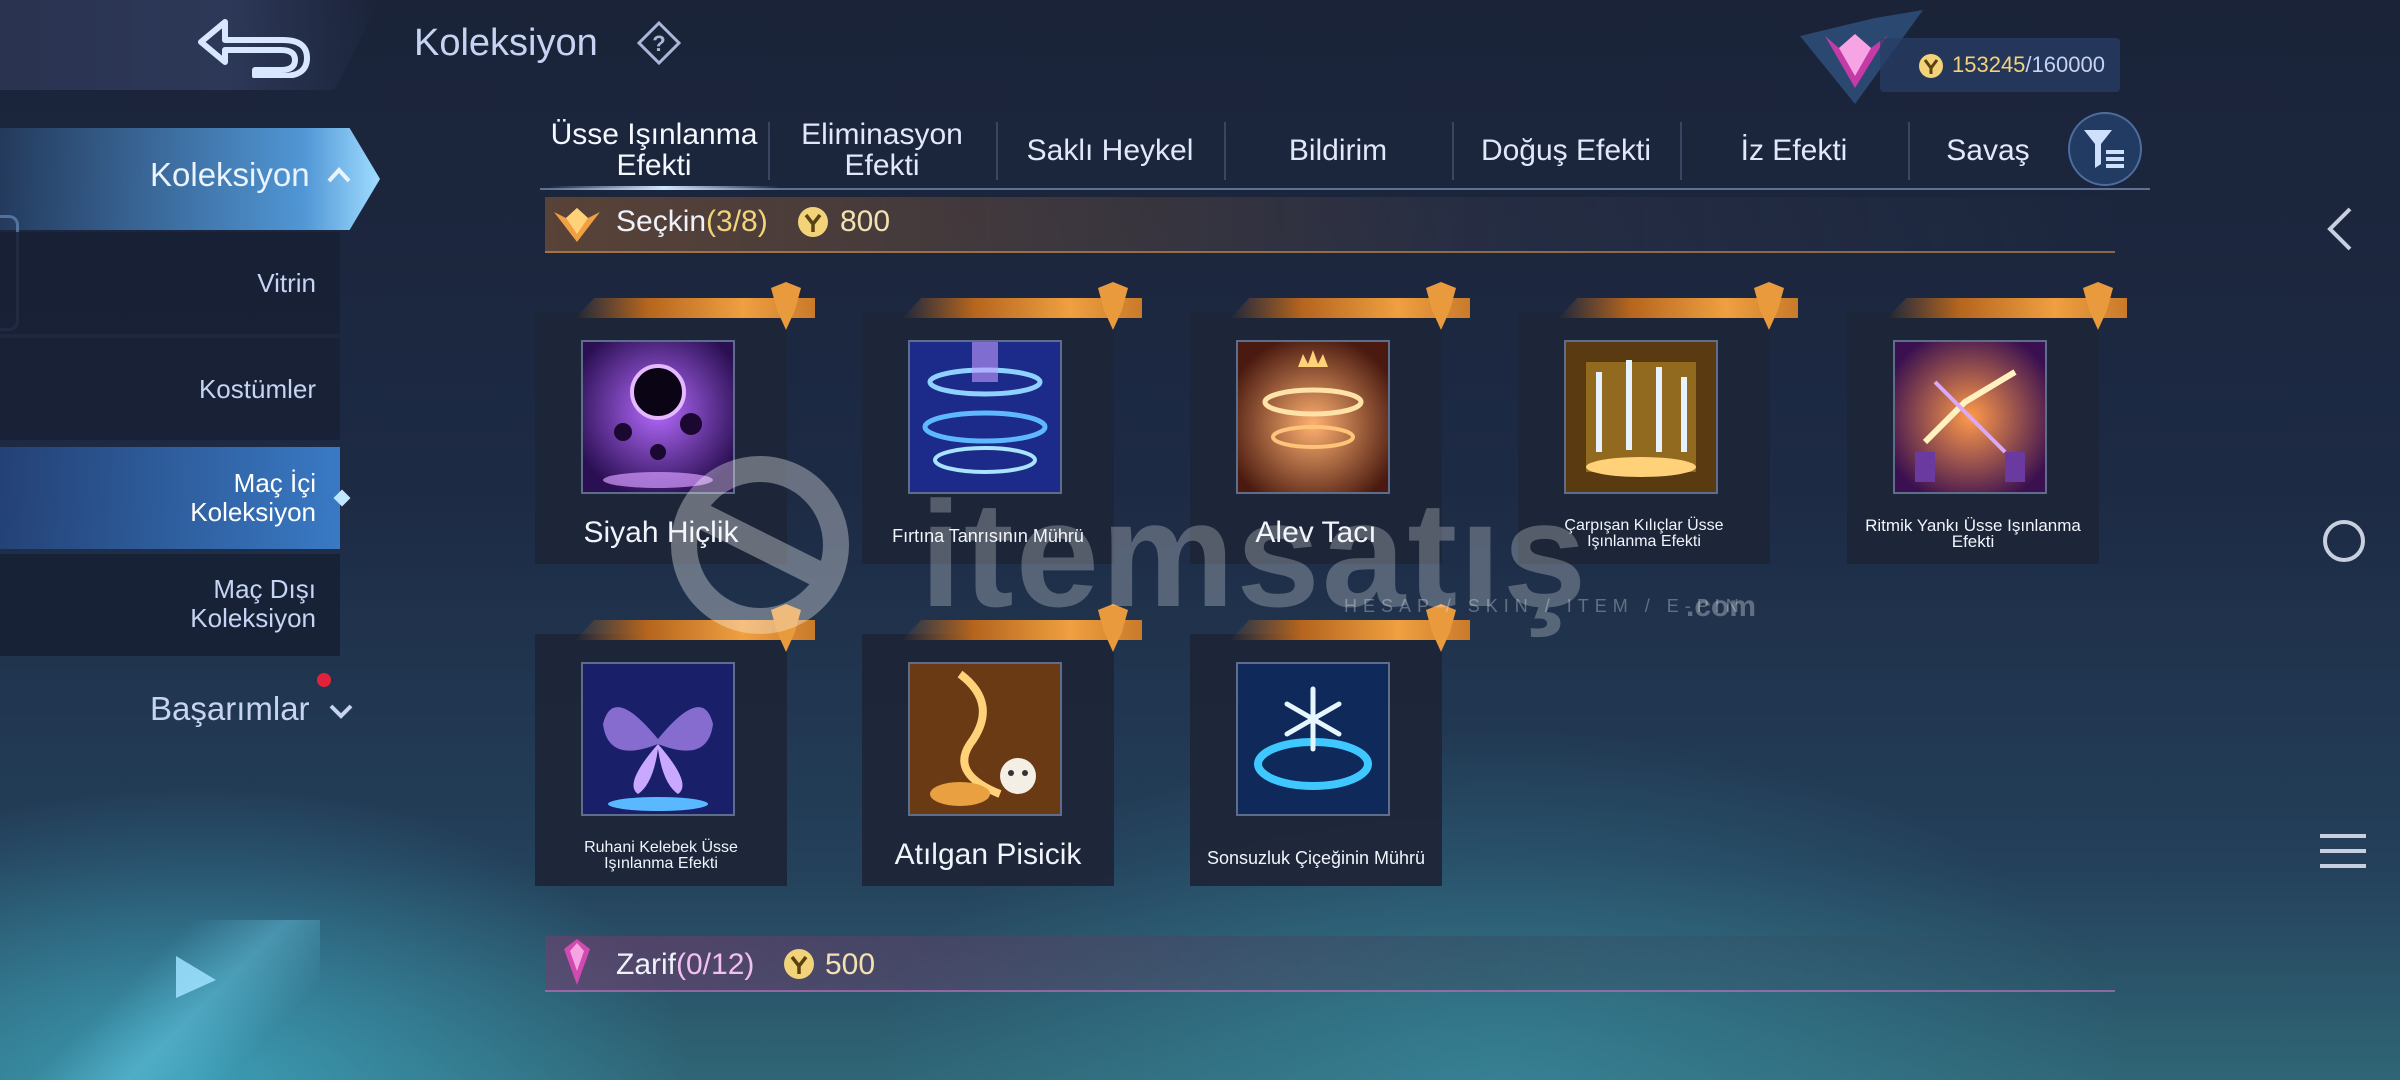 This screenshot has height=1080, width=2400. Describe the element at coordinates (339, 175) in the screenshot. I see `chevron-up-icon` at that location.